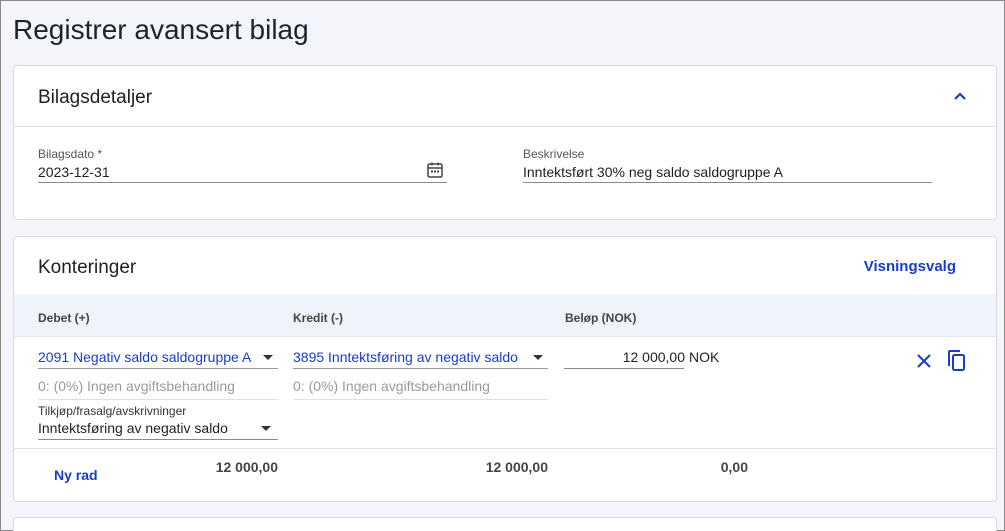  Describe the element at coordinates (505, 524) in the screenshot. I see `next-section-card` at that location.